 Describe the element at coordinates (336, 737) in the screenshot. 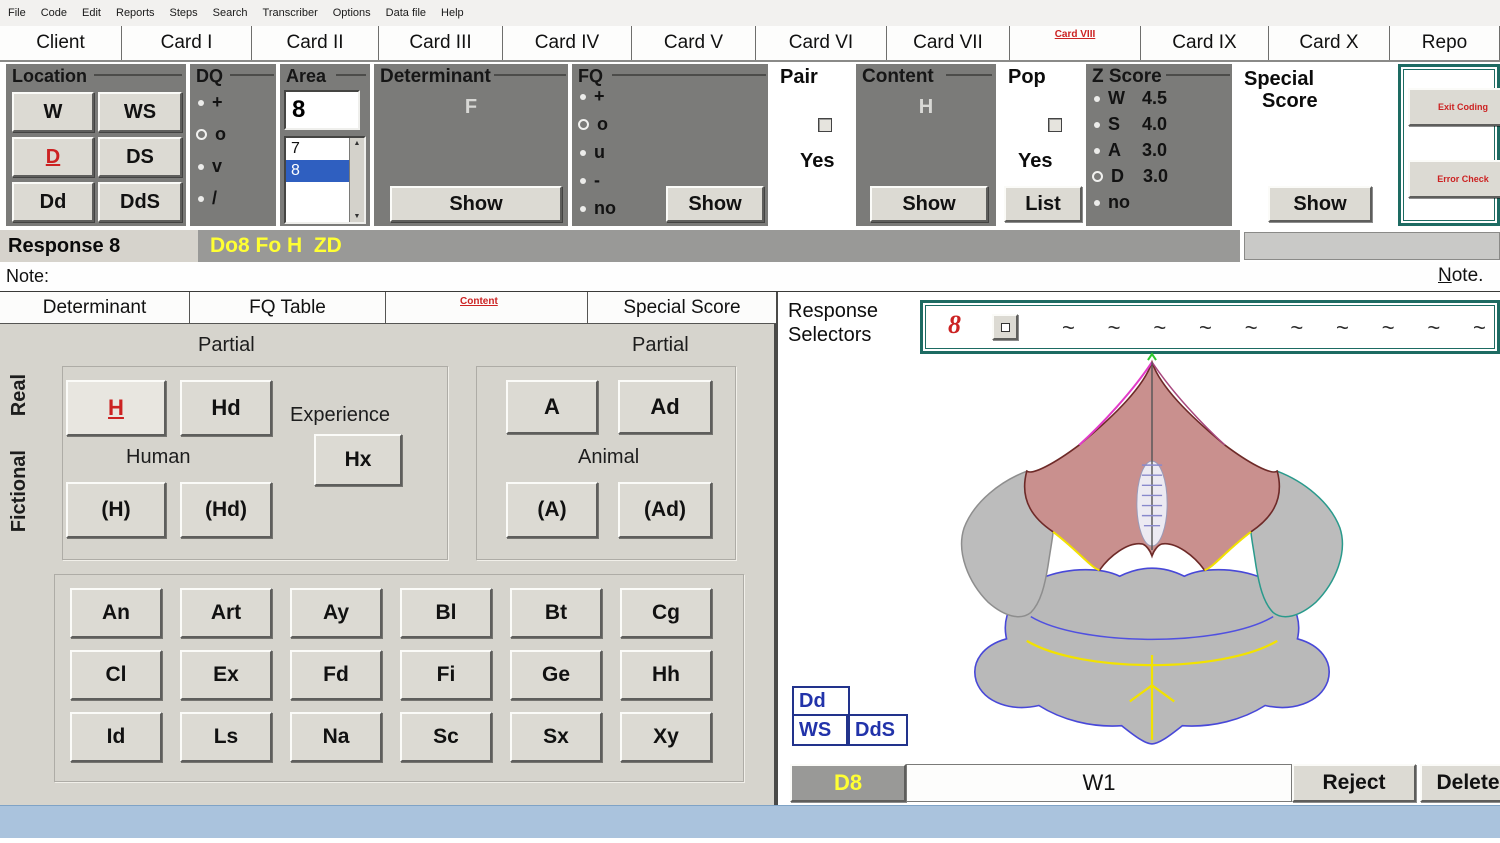

I see `content-na-button: Na` at that location.